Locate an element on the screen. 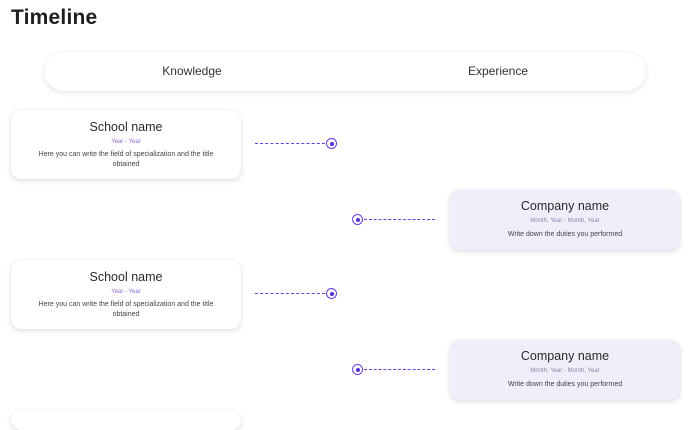 Image resolution: width=700 pixels, height=430 pixels. tab-knowledge: Knowledge is located at coordinates (192, 71).